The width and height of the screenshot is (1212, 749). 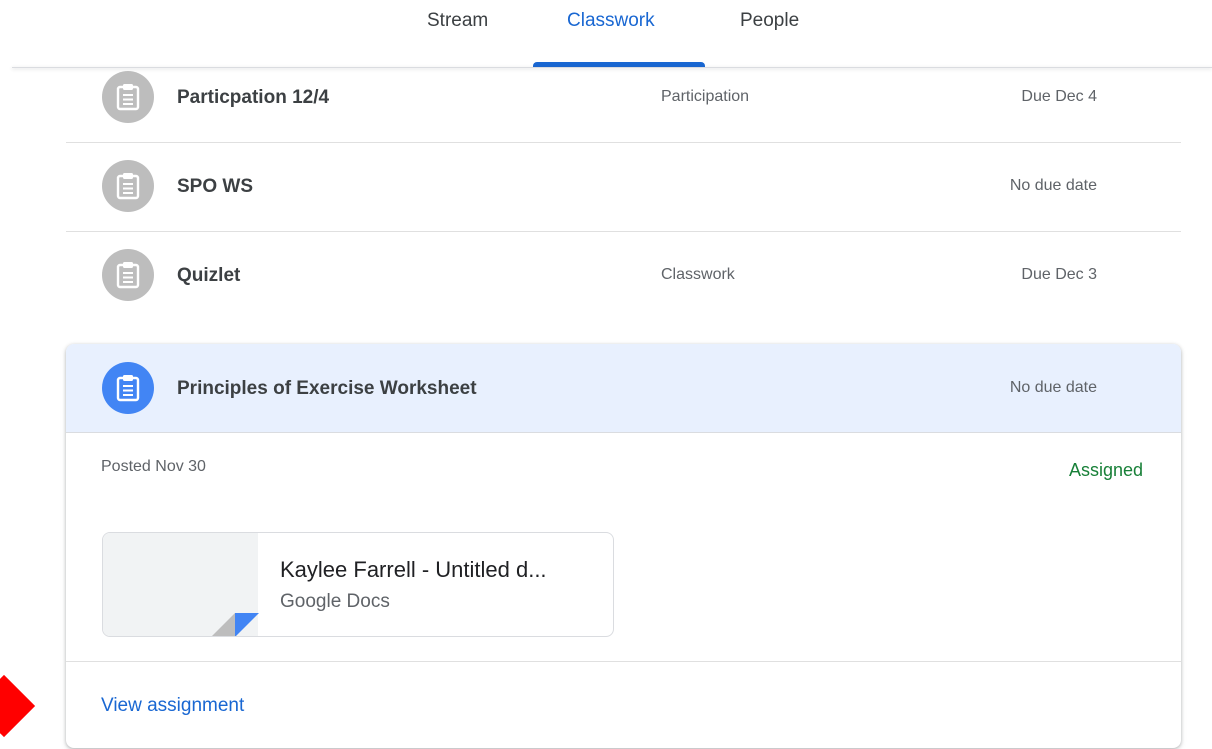 What do you see at coordinates (1059, 274) in the screenshot?
I see `assignment-due-date: Due Dec 3` at bounding box center [1059, 274].